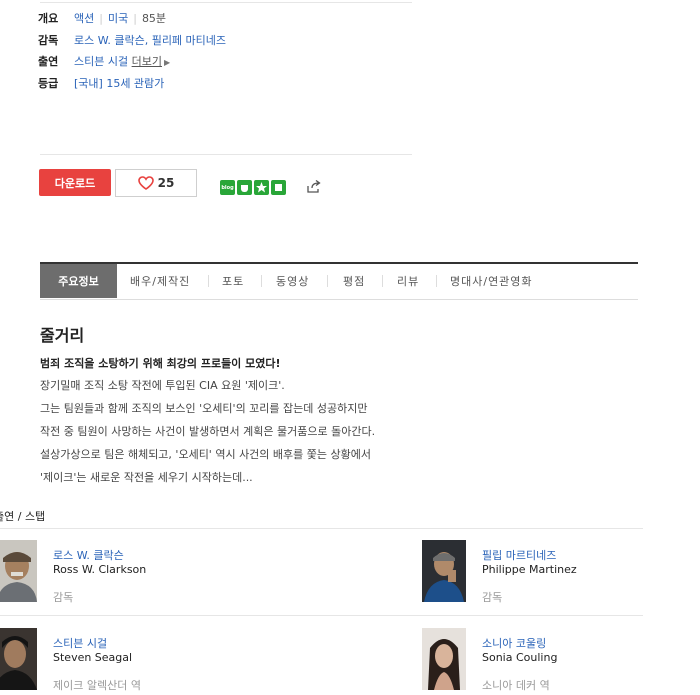 The image size is (700, 695). What do you see at coordinates (162, 385) in the screenshot?
I see `synopsis-line: 장기밀매 조직 소탕 작전에 투입된 CIA 요원 '제이크'.` at bounding box center [162, 385].